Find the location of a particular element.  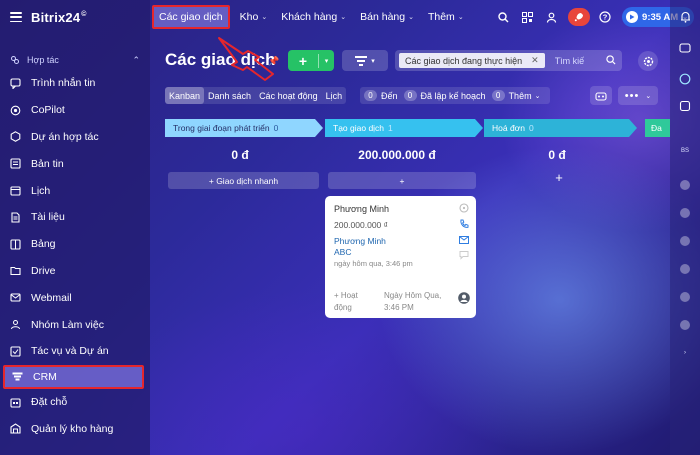

bs-icon: BS is located at coordinates (685, 151).